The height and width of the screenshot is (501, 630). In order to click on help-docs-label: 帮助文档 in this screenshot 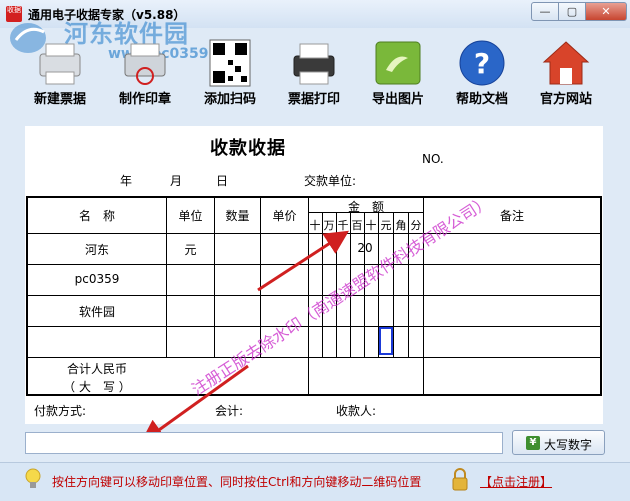, I will do `click(481, 99)`.